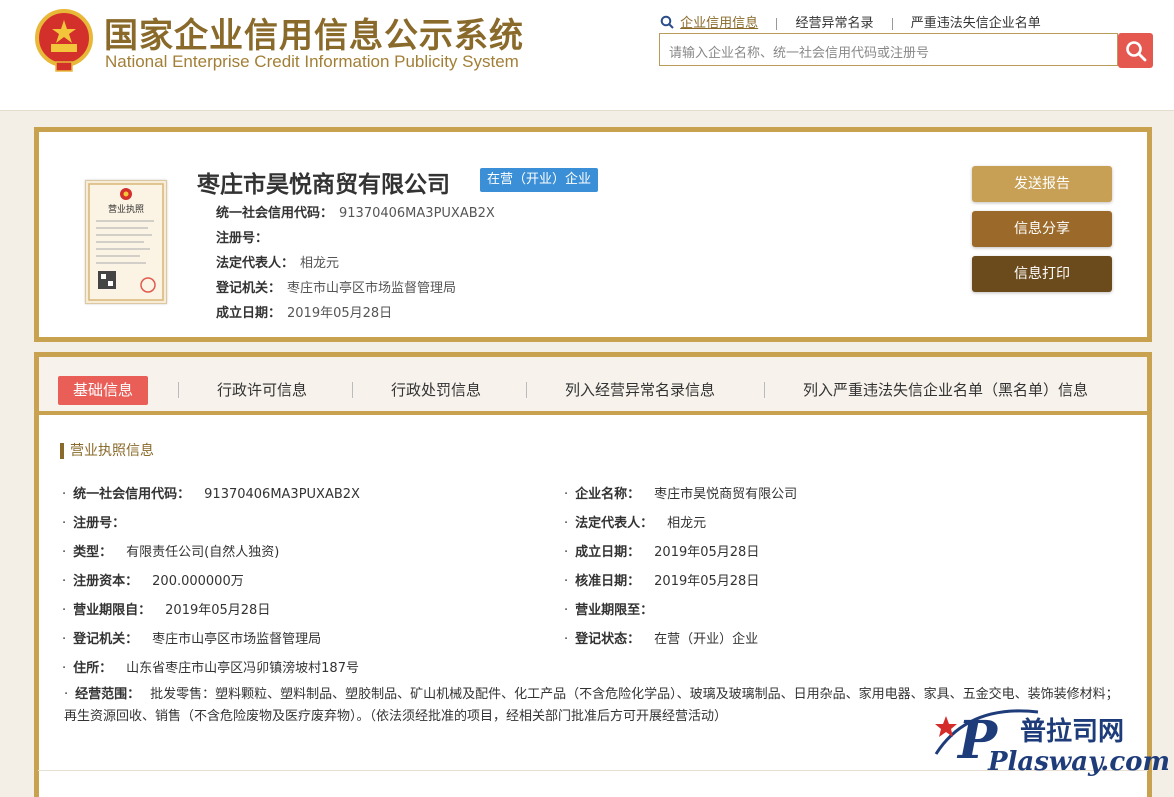 The height and width of the screenshot is (797, 1174). Describe the element at coordinates (106, 581) in the screenshot. I see `field-label: 注册资本：` at that location.